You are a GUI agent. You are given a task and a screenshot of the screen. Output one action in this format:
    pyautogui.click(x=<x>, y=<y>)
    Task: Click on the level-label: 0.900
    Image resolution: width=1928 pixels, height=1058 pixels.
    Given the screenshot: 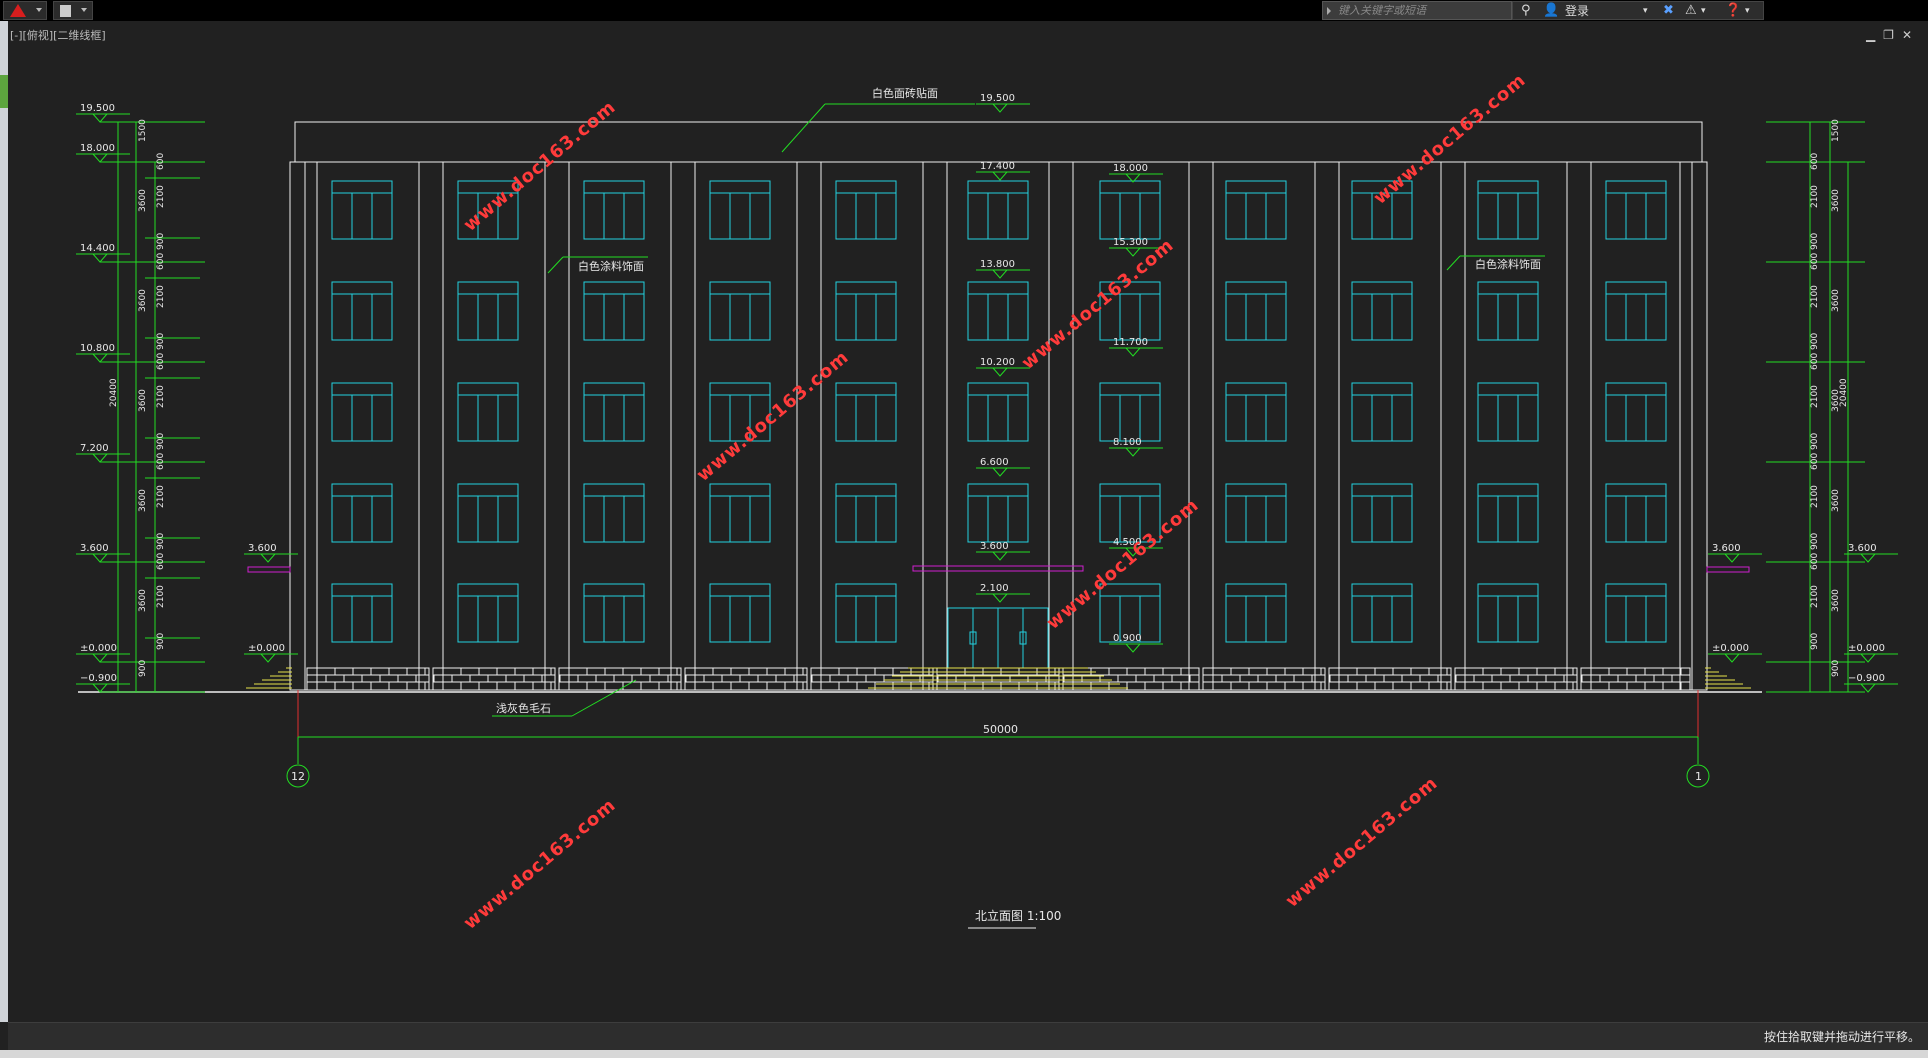 What is the action you would take?
    pyautogui.click(x=1127, y=638)
    